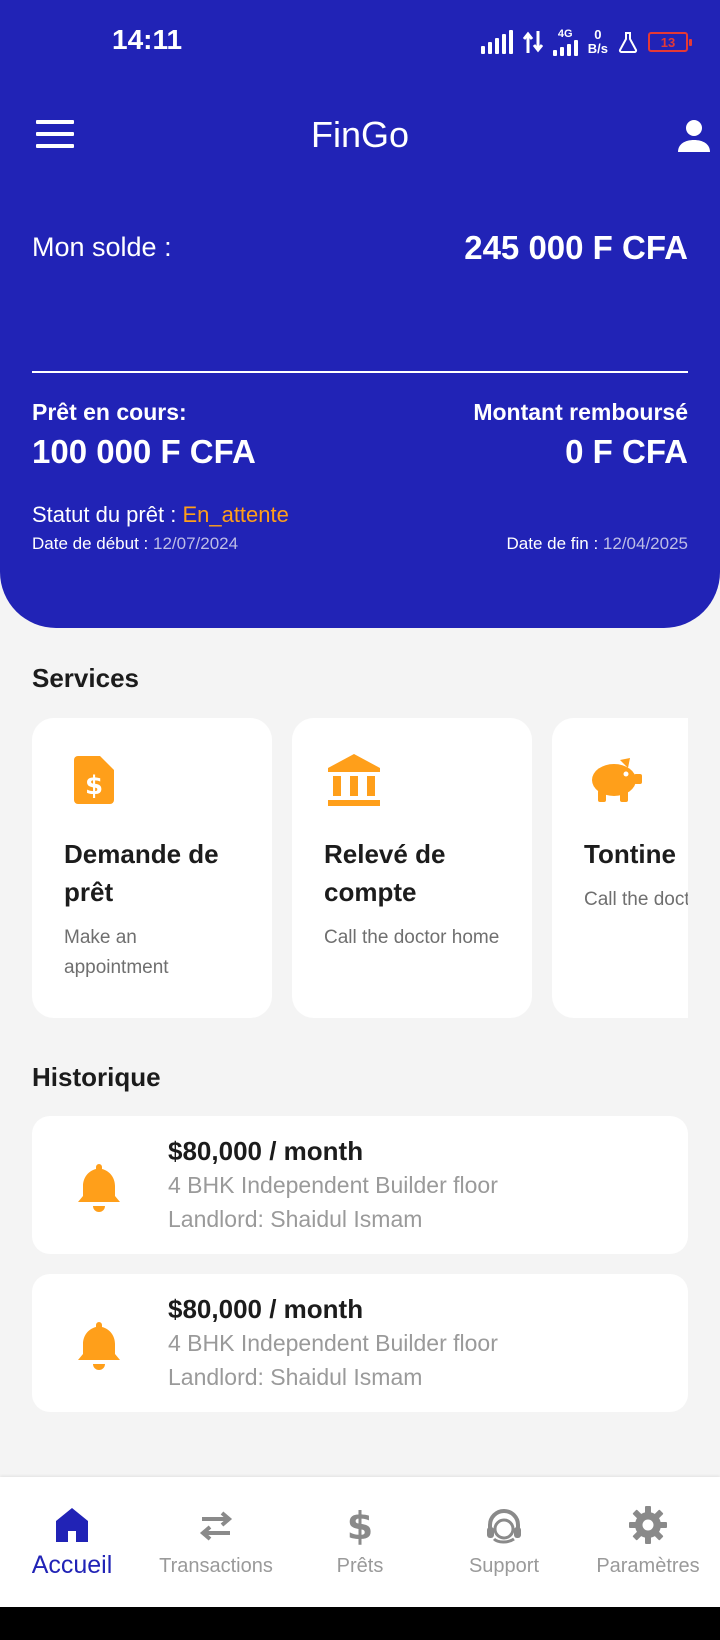 This screenshot has width=720, height=1640. I want to click on nav-label: Prêts, so click(360, 1566).